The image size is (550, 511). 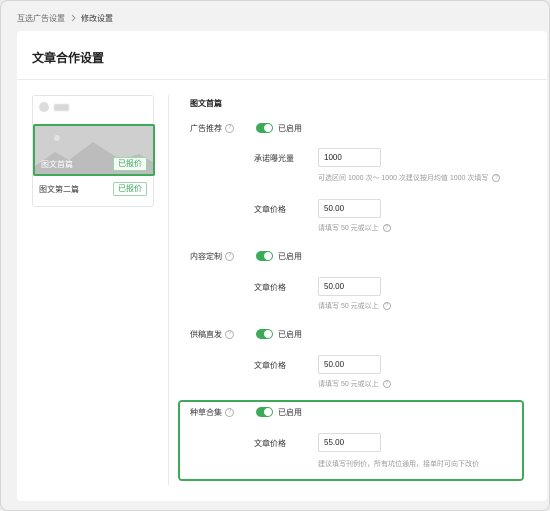 I want to click on vertical-divider, so click(x=168, y=290).